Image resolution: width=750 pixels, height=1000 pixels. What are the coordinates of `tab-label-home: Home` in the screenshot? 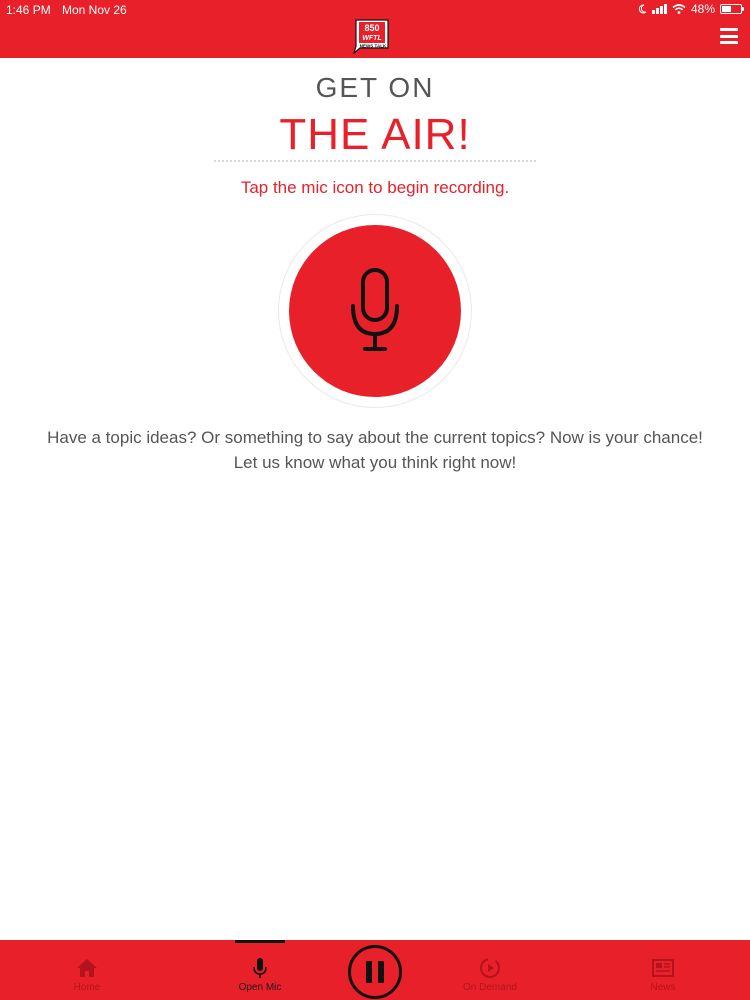 It's located at (87, 987).